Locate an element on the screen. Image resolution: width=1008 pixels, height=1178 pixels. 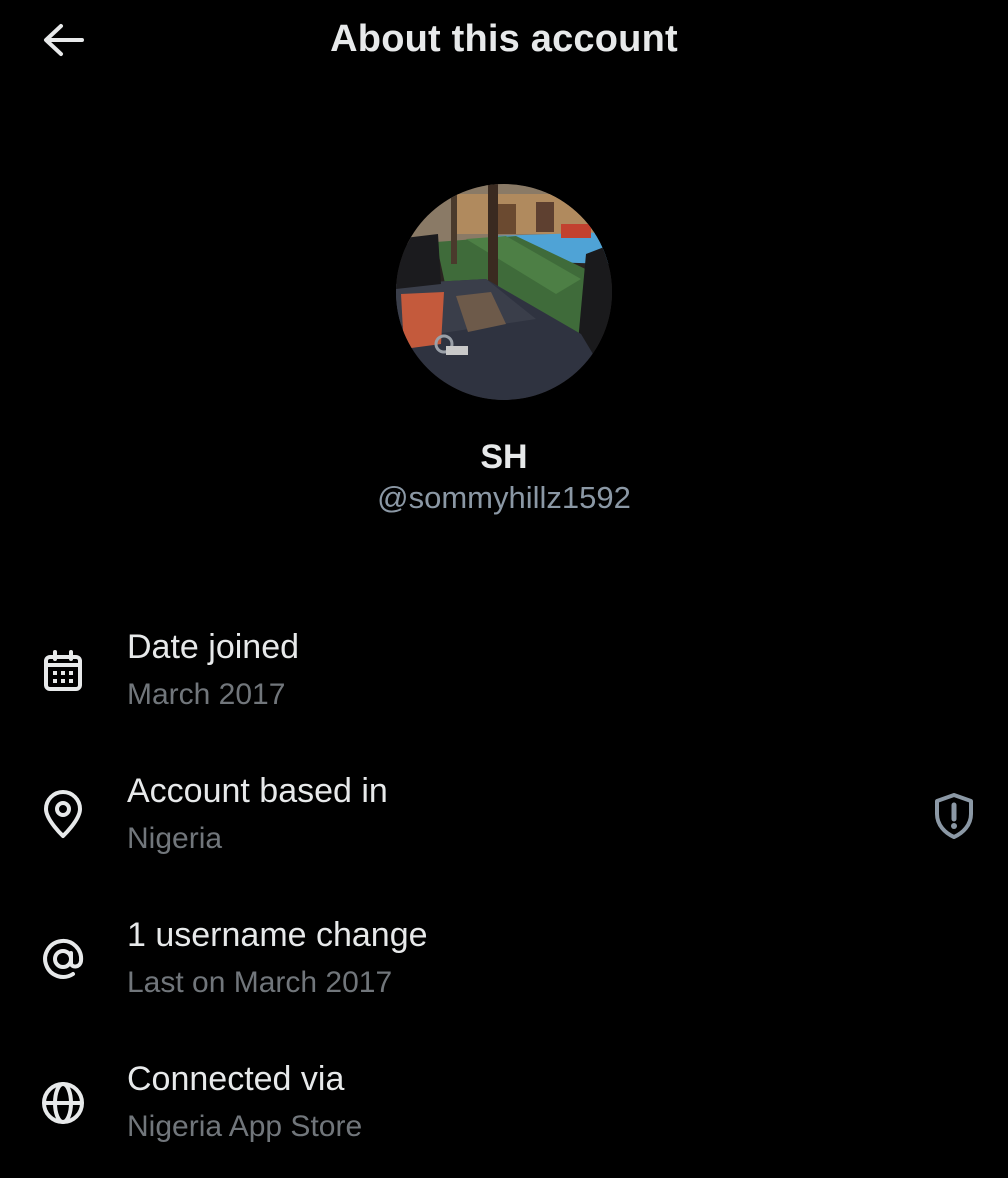
detail-value: Nigeria is located at coordinates (175, 838).